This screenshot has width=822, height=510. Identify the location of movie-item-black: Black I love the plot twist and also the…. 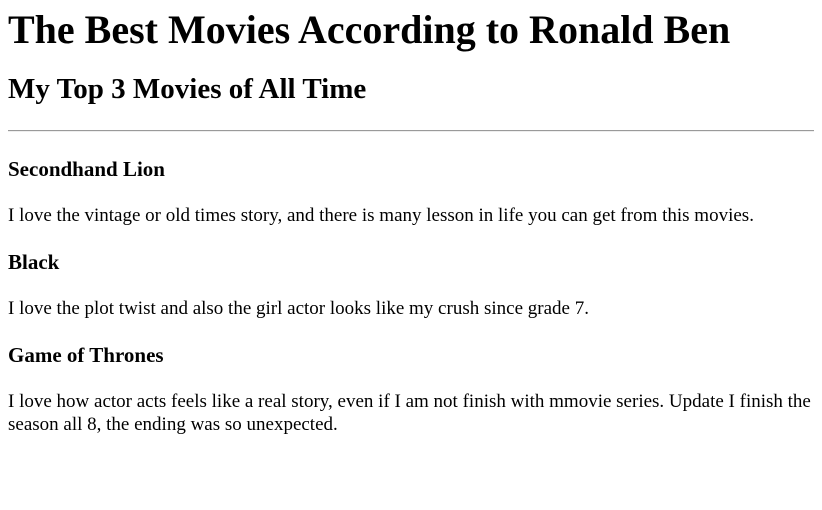
(411, 285).